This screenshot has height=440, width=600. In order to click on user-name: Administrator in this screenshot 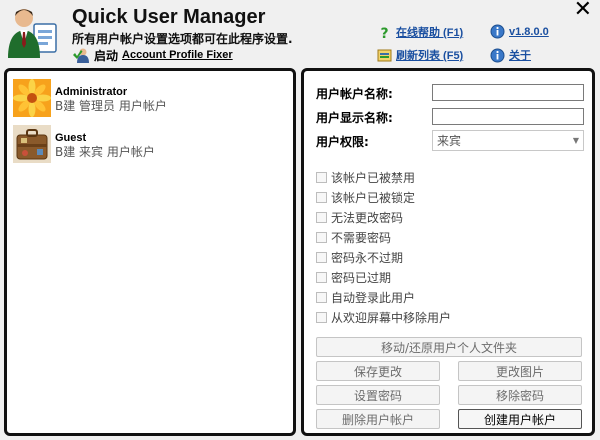, I will do `click(91, 92)`.